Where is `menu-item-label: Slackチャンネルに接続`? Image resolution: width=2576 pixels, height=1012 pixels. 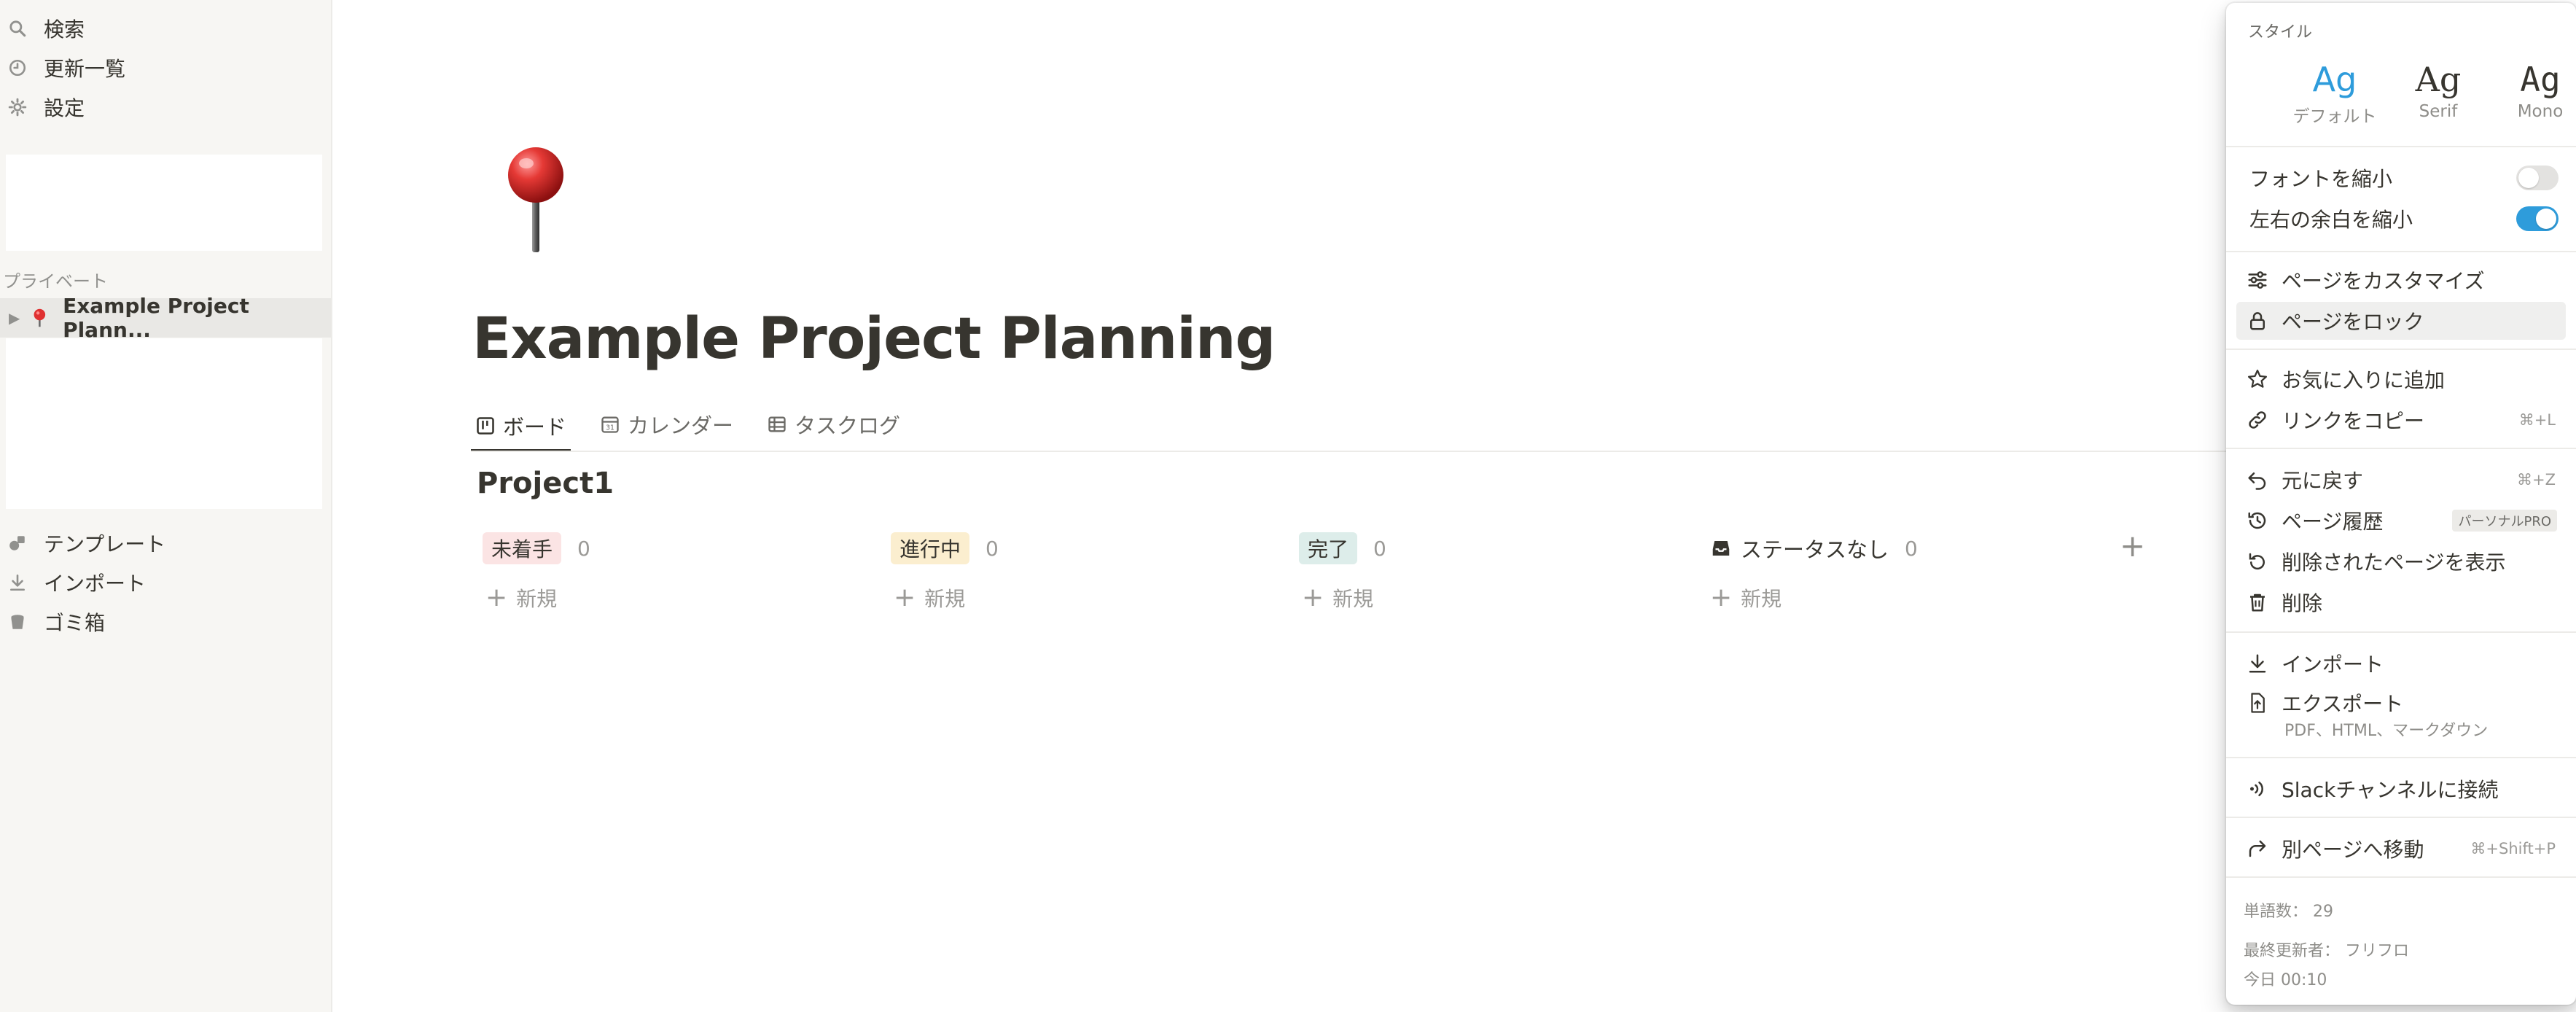
menu-item-label: Slackチャンネルに接続 is located at coordinates (2390, 790).